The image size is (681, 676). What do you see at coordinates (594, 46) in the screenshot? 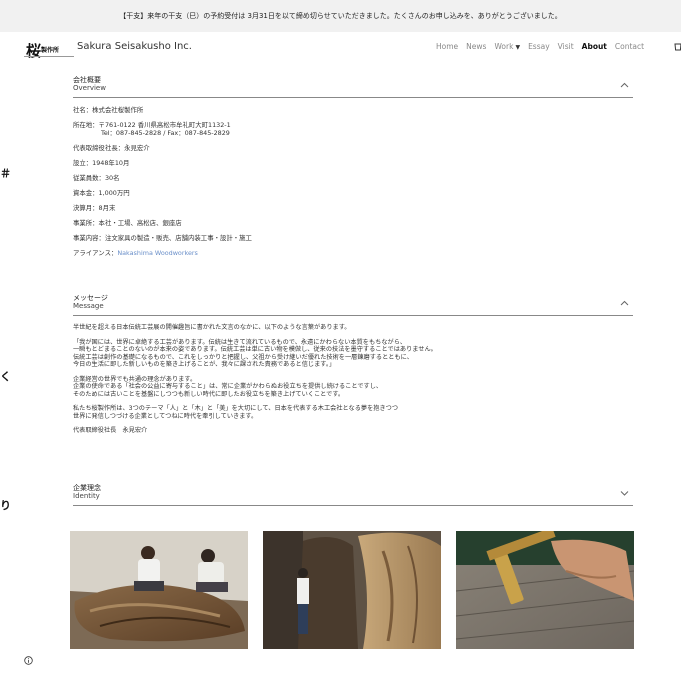
I see `nav-about: About` at bounding box center [594, 46].